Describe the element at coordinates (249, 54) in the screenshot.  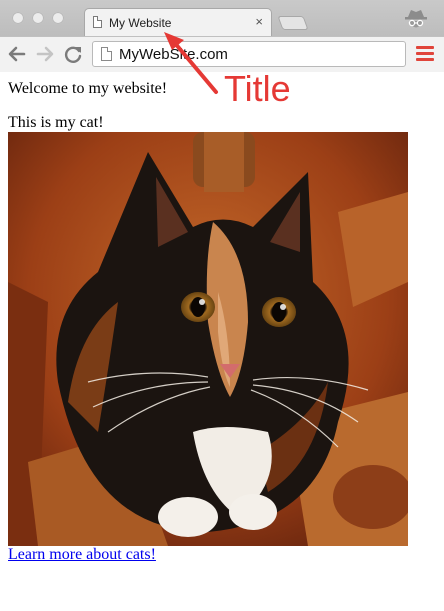
I see `address-bar: MyWebSite.com` at that location.